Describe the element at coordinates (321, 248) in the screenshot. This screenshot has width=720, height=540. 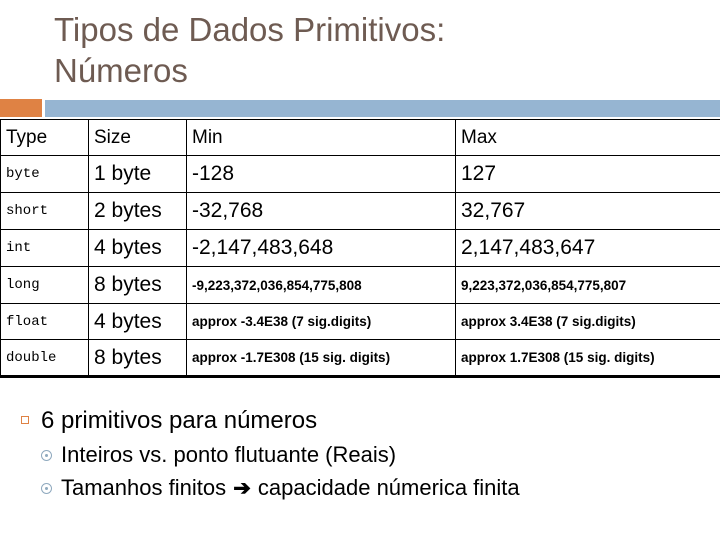
I see `cell-min: -2,147,483,648` at that location.